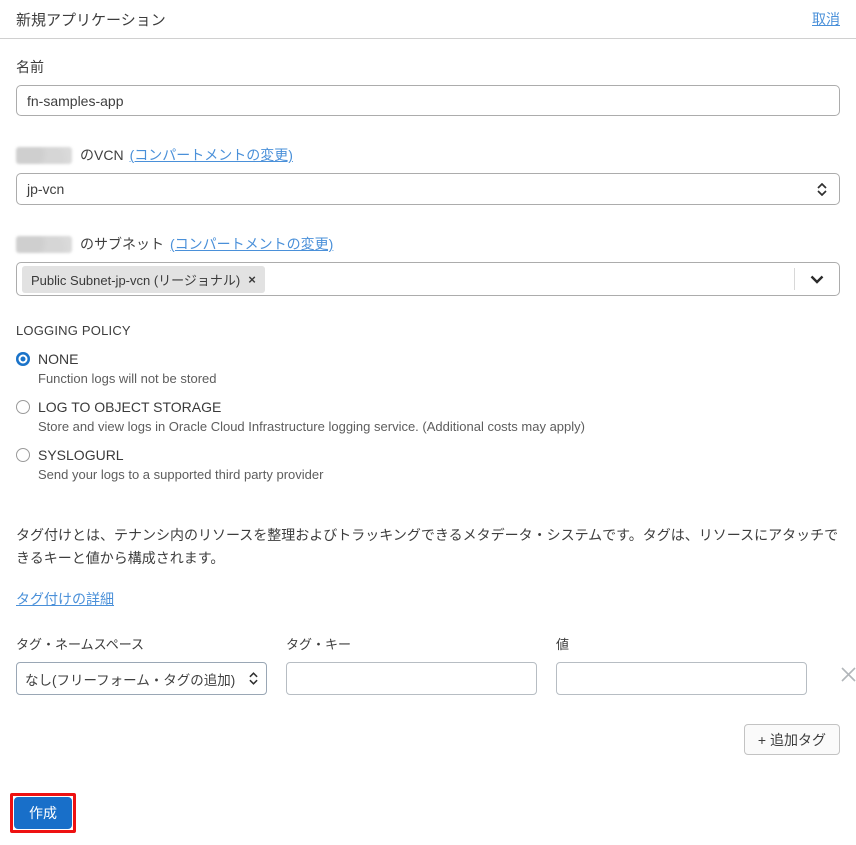  What do you see at coordinates (122, 244) in the screenshot?
I see `subnet-label: のサブネット` at bounding box center [122, 244].